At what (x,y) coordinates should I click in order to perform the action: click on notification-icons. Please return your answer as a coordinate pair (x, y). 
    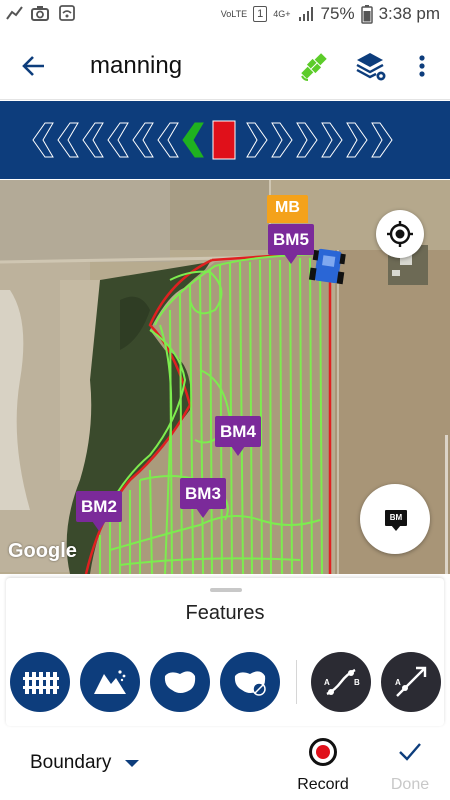
    Looking at the image, I should click on (41, 13).